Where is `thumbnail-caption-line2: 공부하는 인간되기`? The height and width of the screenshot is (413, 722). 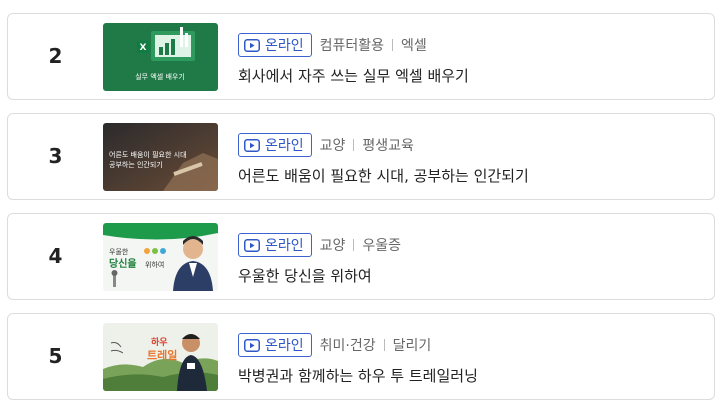 thumbnail-caption-line2: 공부하는 인간되기 is located at coordinates (136, 164).